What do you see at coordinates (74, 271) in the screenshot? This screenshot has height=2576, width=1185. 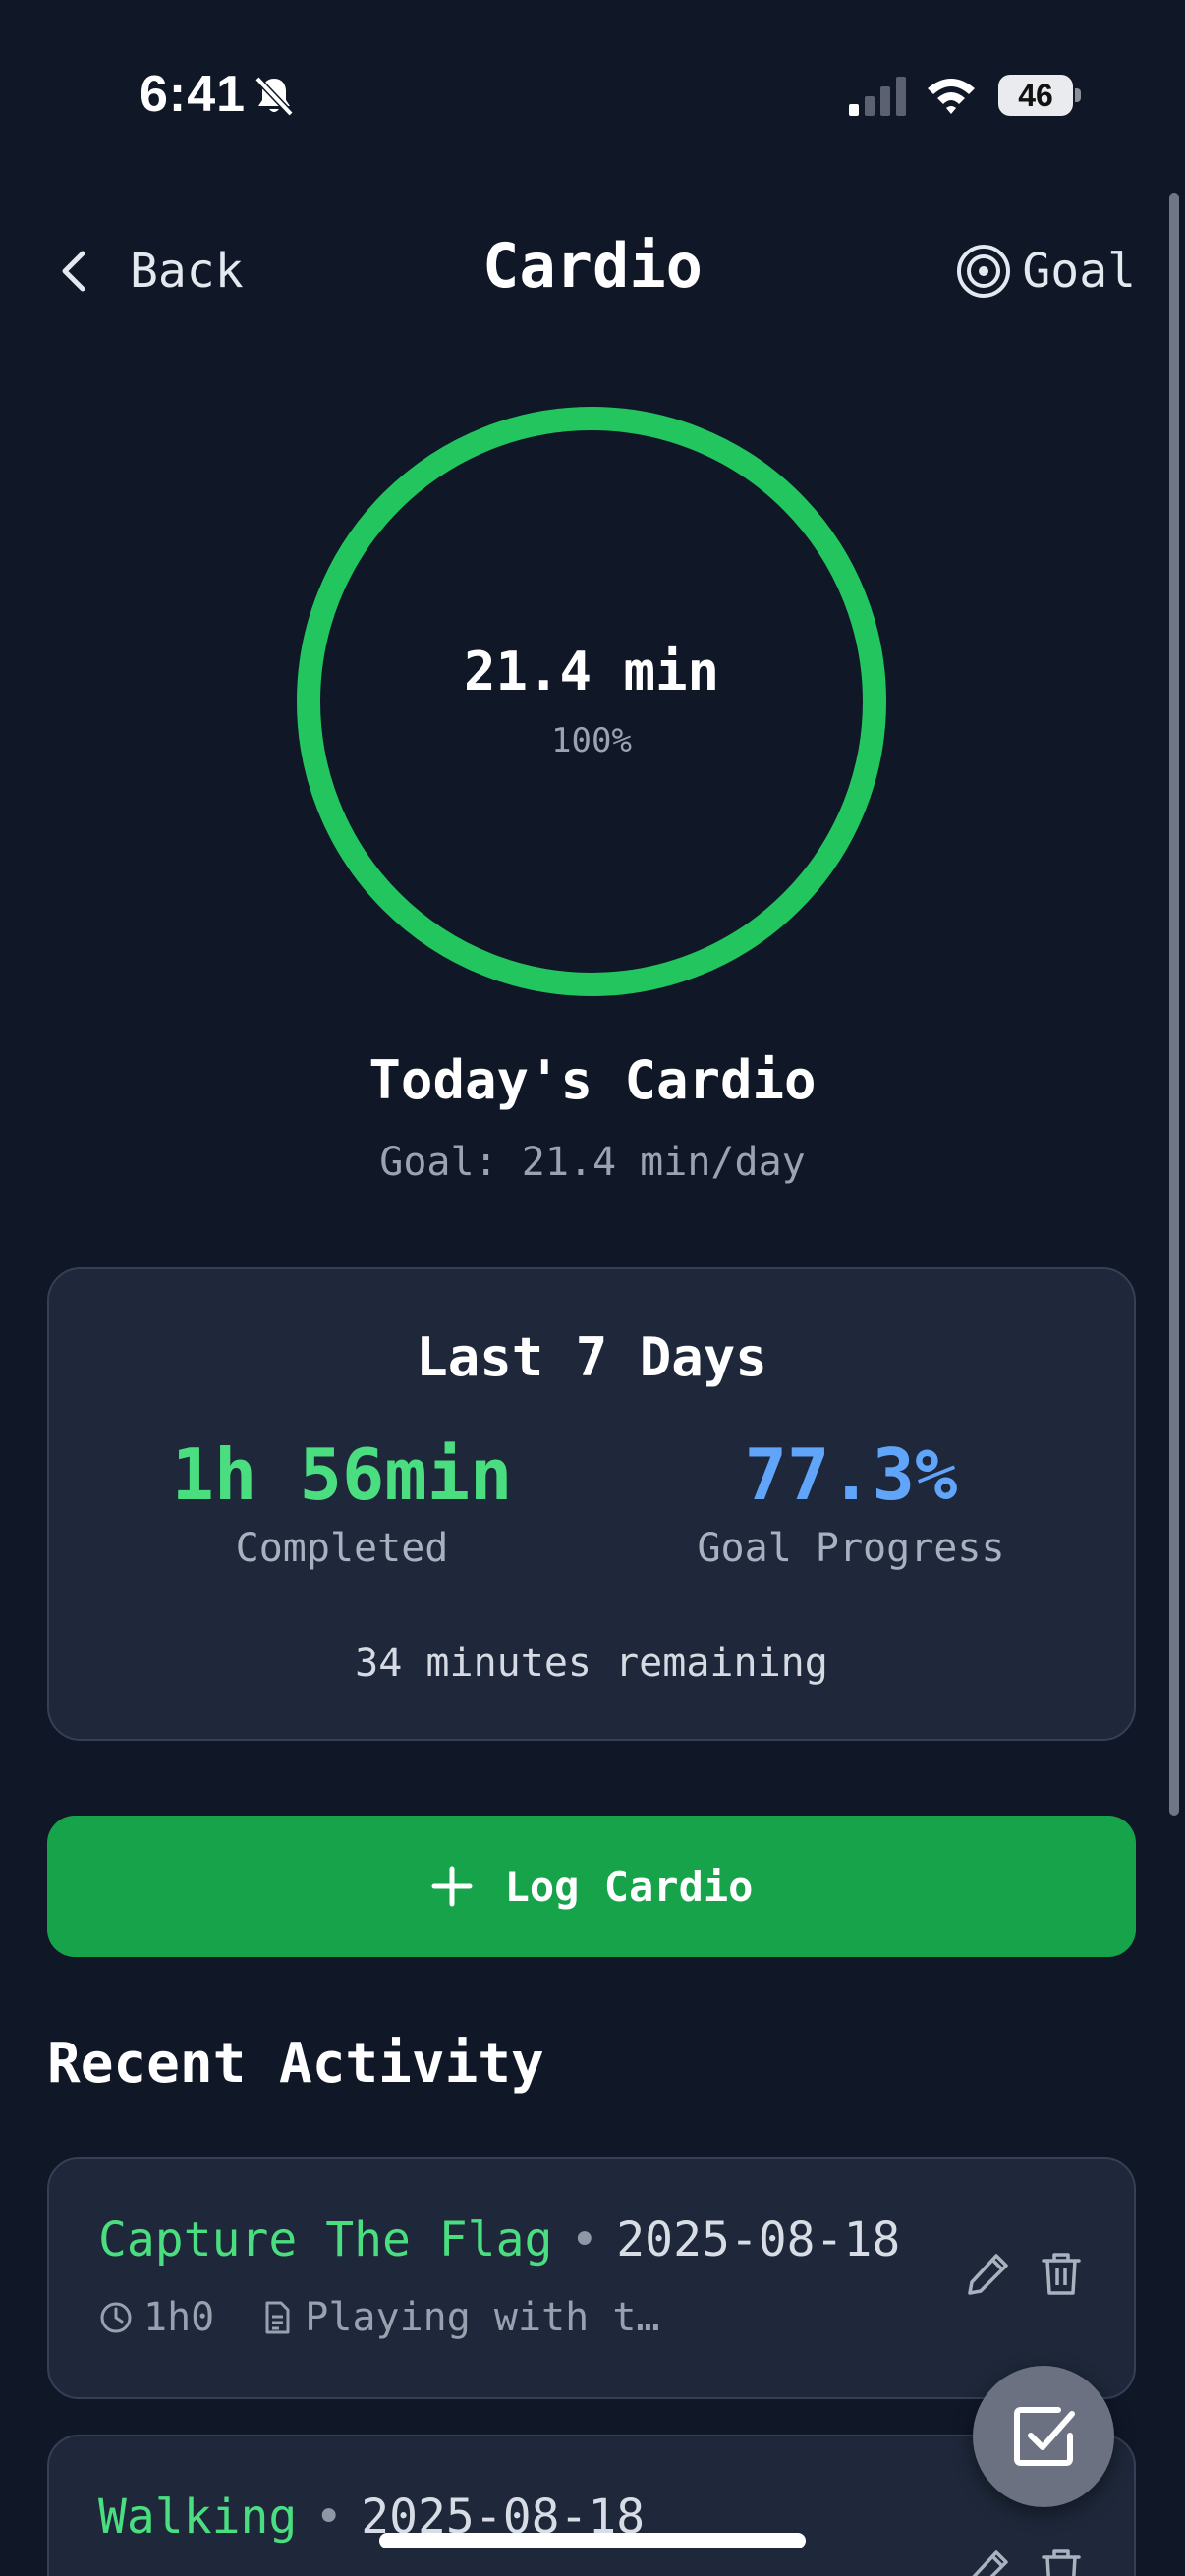 I see `chevron-left-icon` at bounding box center [74, 271].